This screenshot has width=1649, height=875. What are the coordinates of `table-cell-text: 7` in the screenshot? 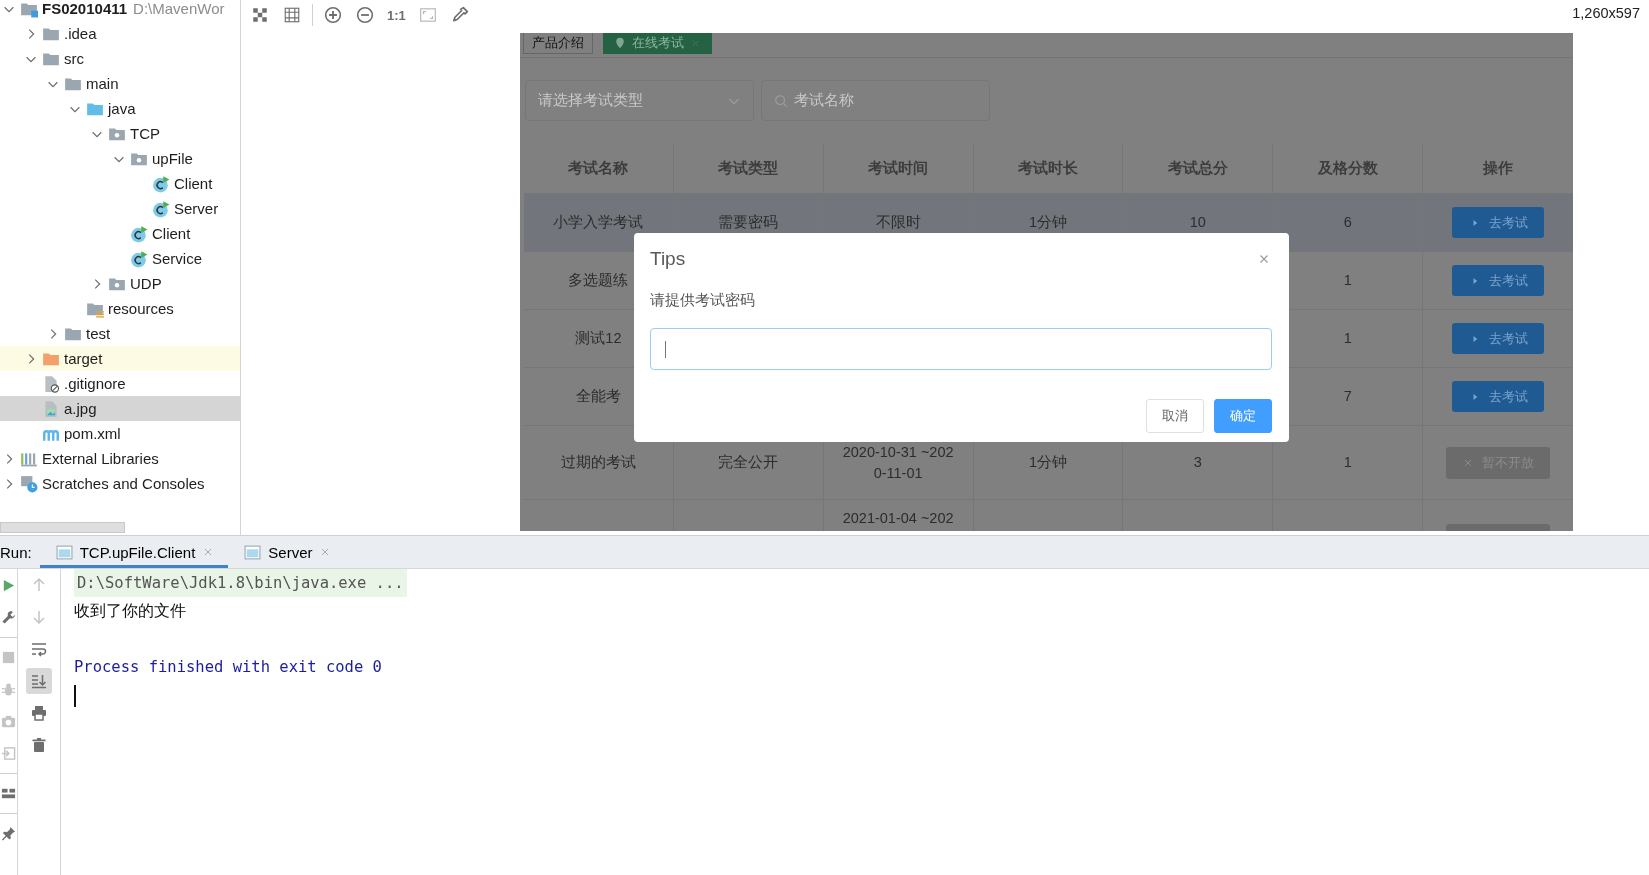 It's located at (1347, 396).